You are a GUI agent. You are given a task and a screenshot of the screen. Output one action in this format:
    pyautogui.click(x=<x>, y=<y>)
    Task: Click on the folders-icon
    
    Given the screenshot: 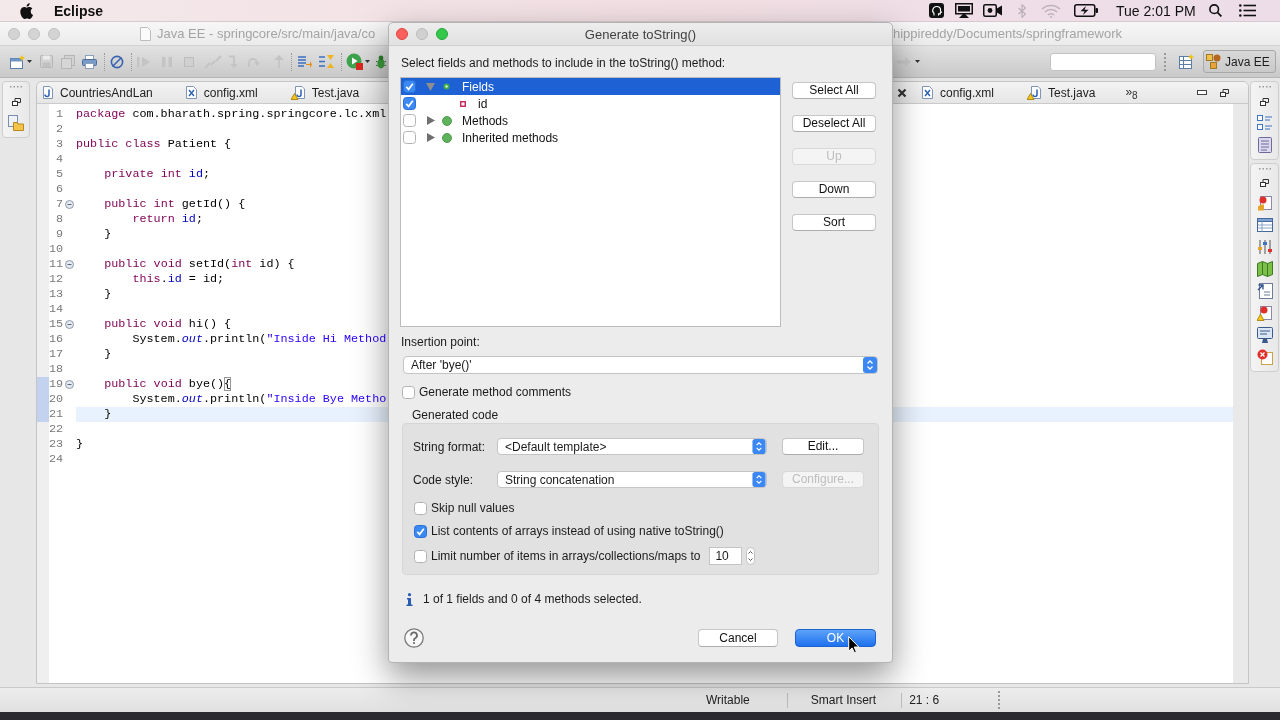 What is the action you would take?
    pyautogui.click(x=16, y=123)
    